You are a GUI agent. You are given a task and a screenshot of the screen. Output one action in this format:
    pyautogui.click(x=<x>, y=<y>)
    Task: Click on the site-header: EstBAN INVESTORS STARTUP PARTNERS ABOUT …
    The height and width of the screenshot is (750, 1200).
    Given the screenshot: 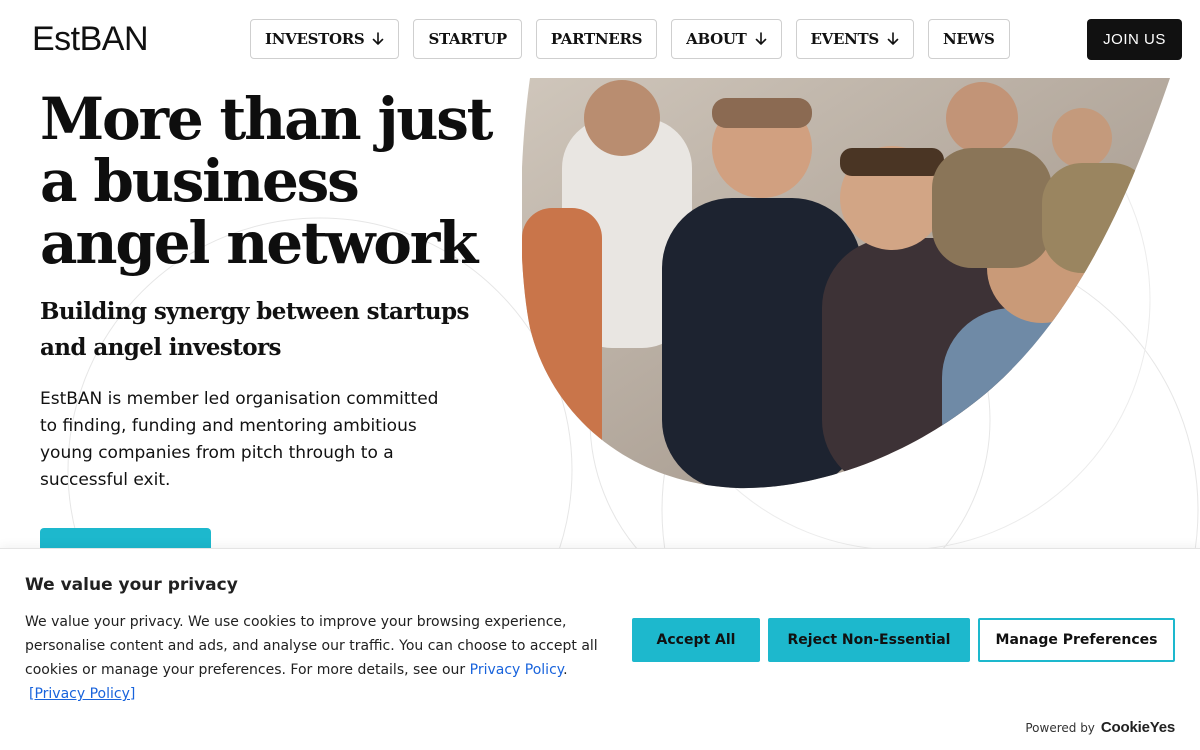 What is the action you would take?
    pyautogui.click(x=600, y=39)
    